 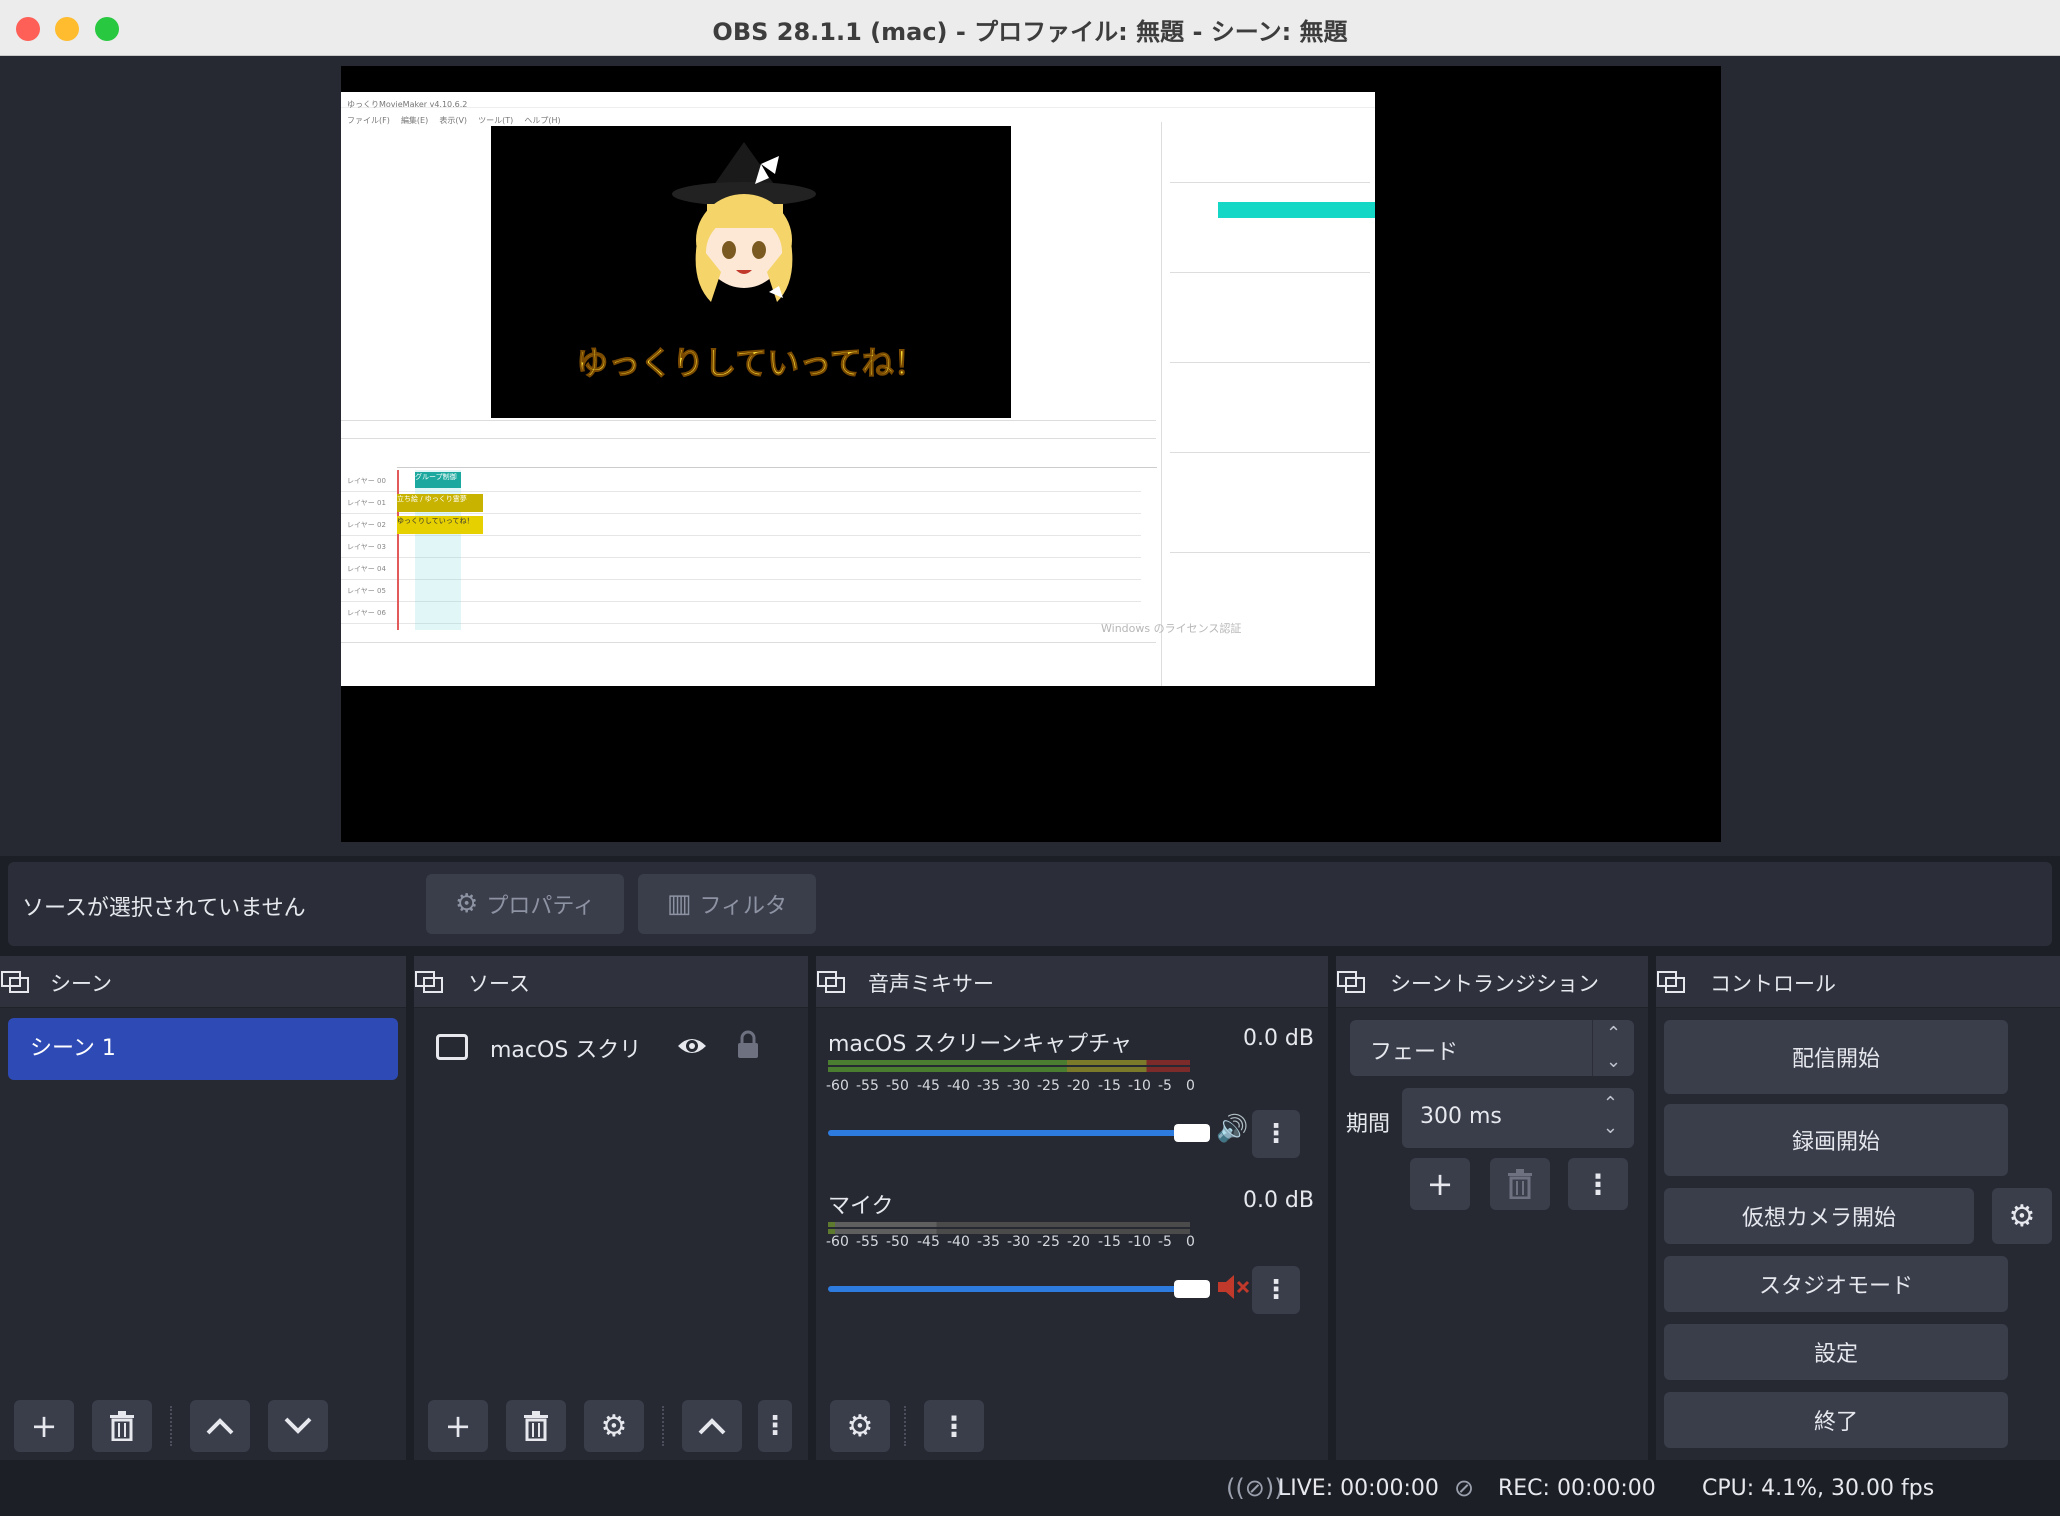 What do you see at coordinates (203, 1049) in the screenshot?
I see `scene-item: シーン 1` at bounding box center [203, 1049].